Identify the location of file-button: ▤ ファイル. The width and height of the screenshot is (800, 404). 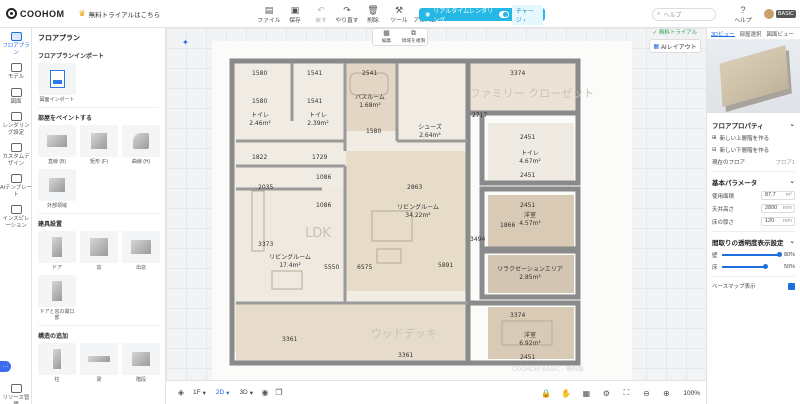
(269, 14).